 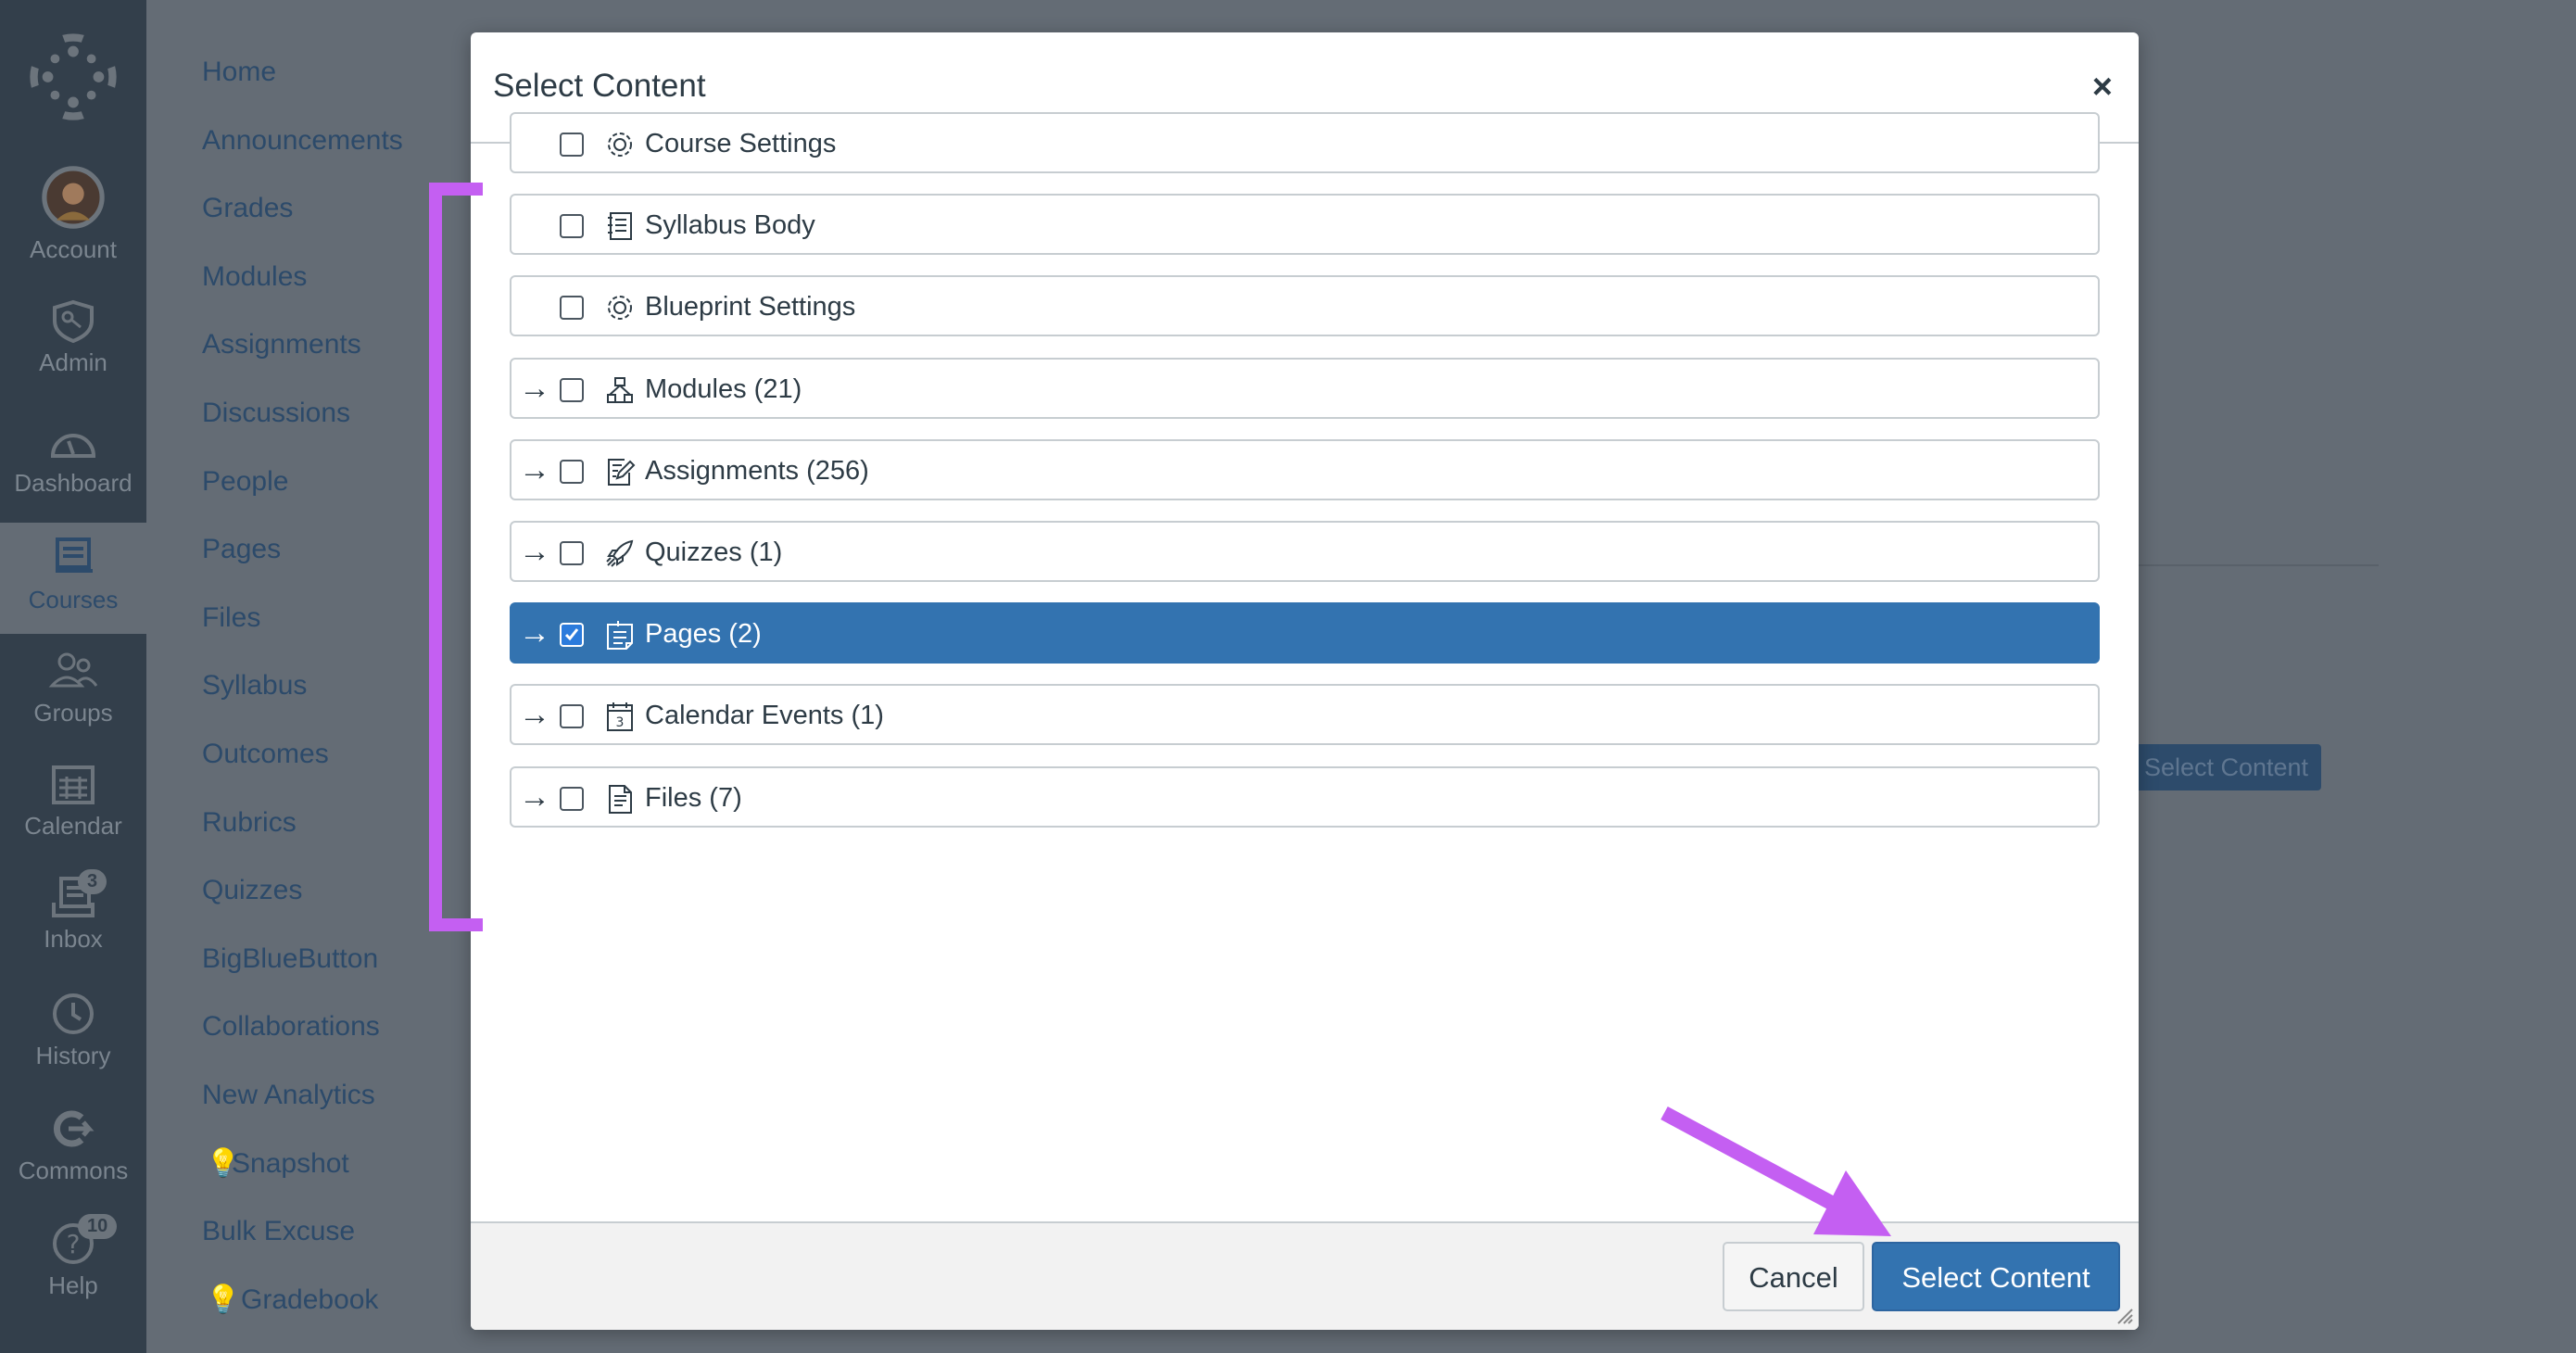 What do you see at coordinates (1305, 388) in the screenshot?
I see `content-row-modules: → Modules (21)` at bounding box center [1305, 388].